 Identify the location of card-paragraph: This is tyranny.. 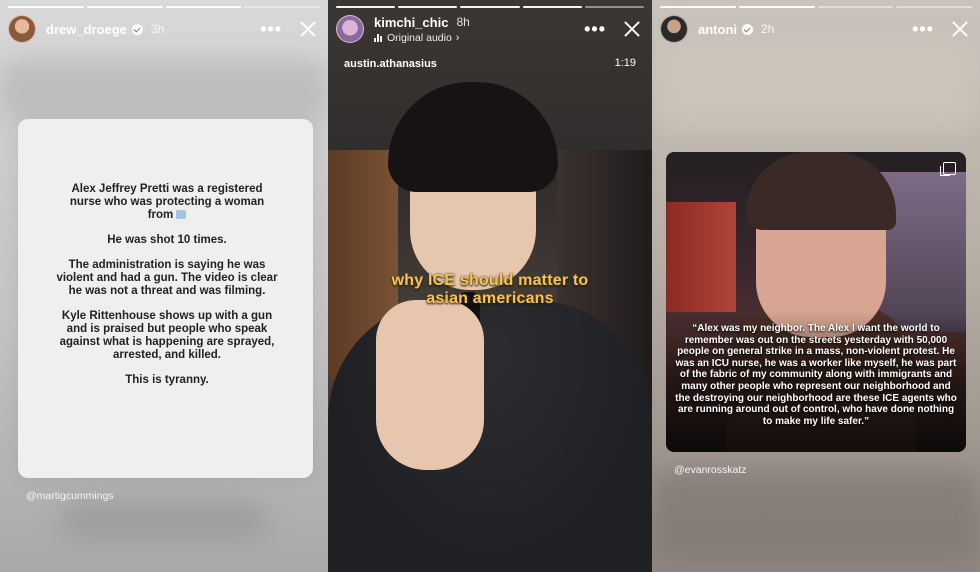
(167, 380).